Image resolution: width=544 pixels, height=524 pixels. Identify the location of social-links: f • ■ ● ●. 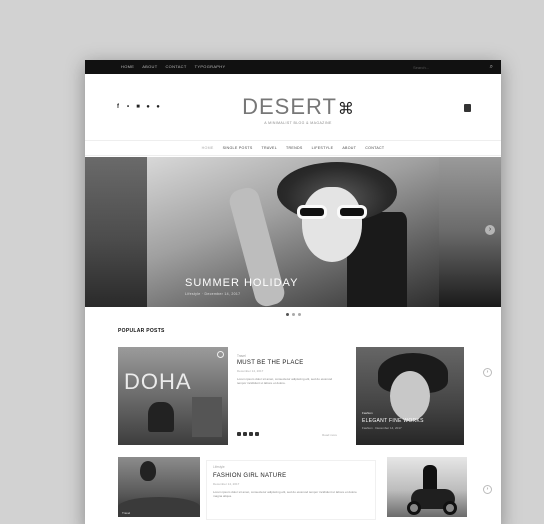
(138, 107).